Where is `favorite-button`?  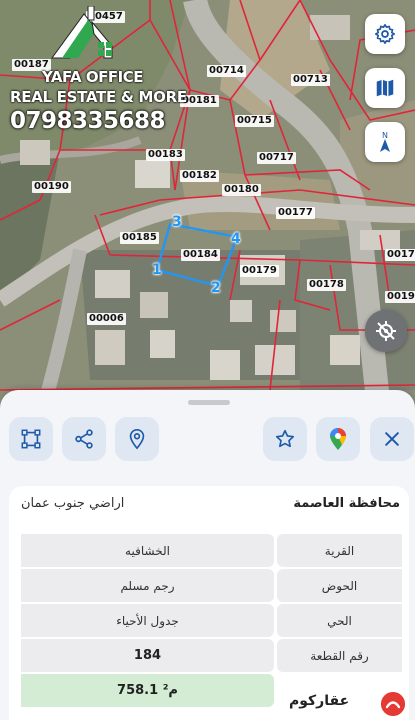
favorite-button is located at coordinates (285, 439).